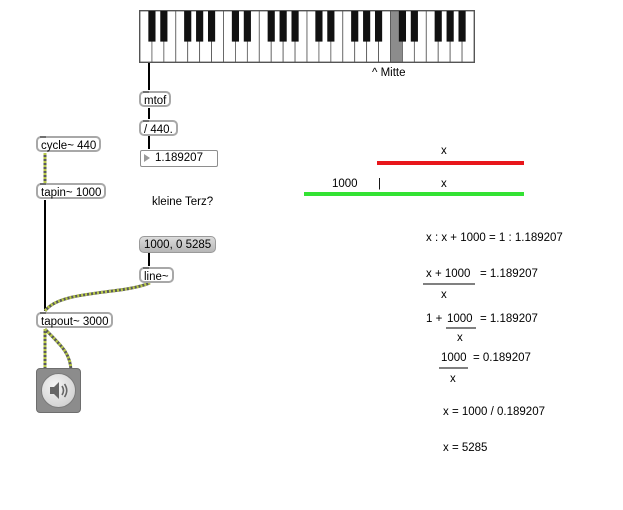 The image size is (623, 510). I want to click on equation-1: x : x + 1000 = 1 : 1.189207, so click(494, 238).